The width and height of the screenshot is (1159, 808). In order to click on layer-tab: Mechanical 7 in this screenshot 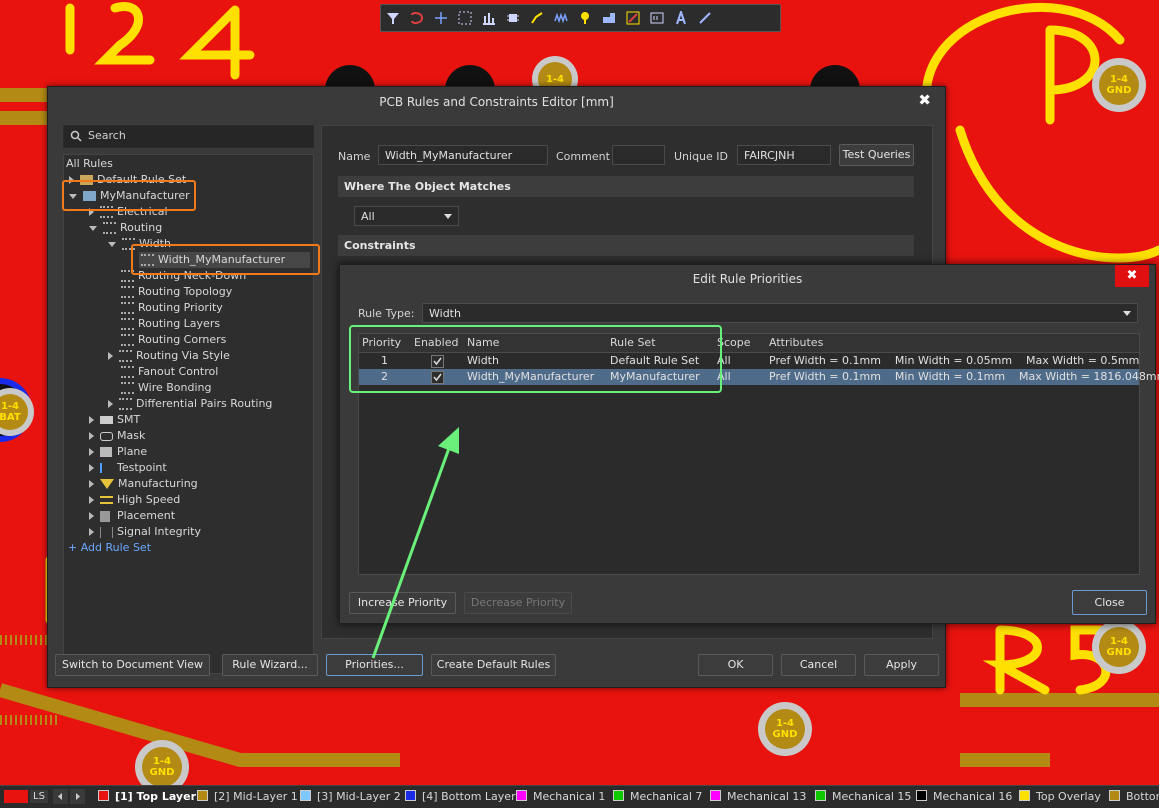, I will do `click(657, 797)`.